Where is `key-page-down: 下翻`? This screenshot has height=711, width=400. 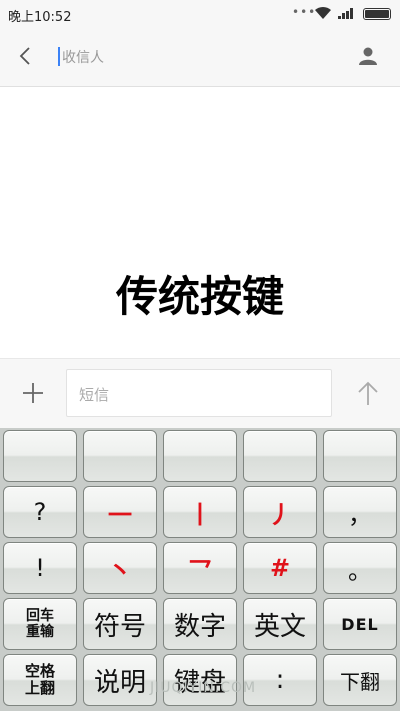 key-page-down: 下翻 is located at coordinates (360, 680).